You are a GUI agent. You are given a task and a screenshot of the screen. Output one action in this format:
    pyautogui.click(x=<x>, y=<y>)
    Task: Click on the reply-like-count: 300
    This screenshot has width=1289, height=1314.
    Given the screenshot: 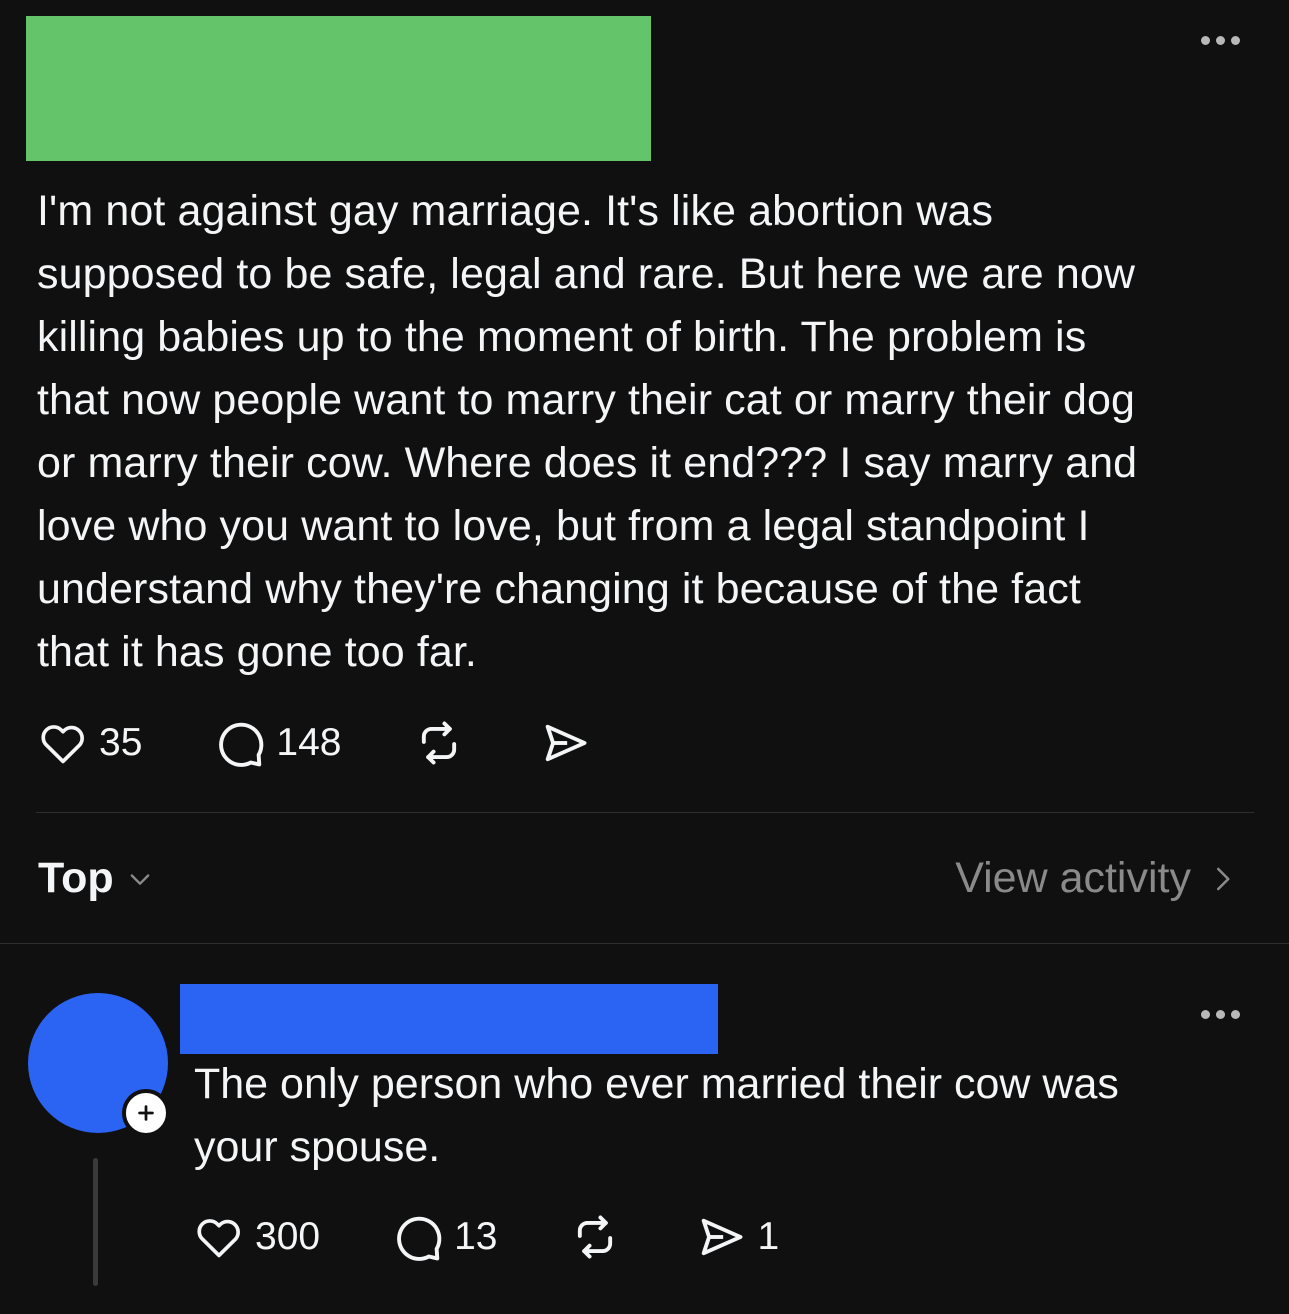 What is the action you would take?
    pyautogui.click(x=288, y=1236)
    